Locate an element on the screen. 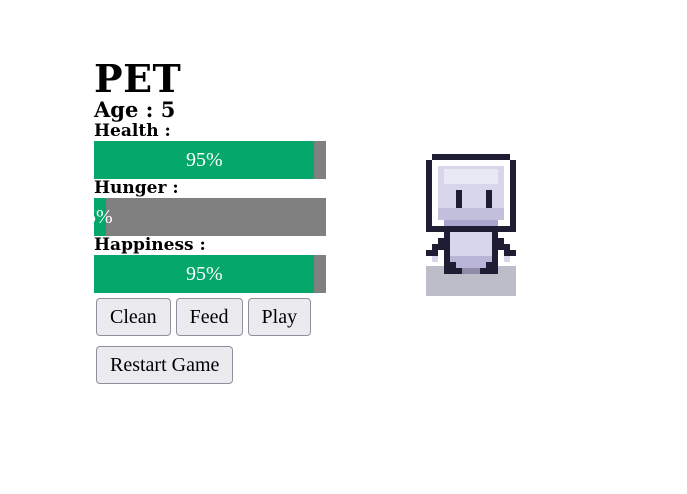  play-button: Play is located at coordinates (279, 317).